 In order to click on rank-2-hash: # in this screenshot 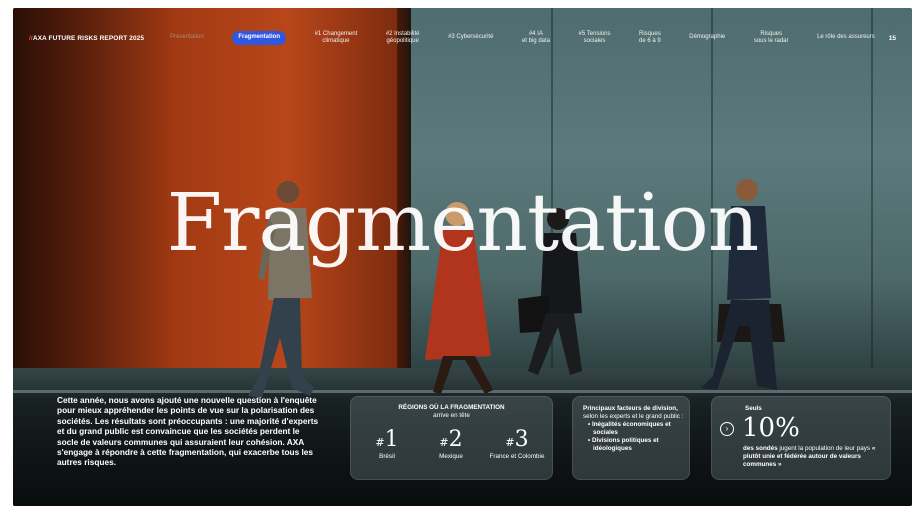, I will do `click(444, 442)`.